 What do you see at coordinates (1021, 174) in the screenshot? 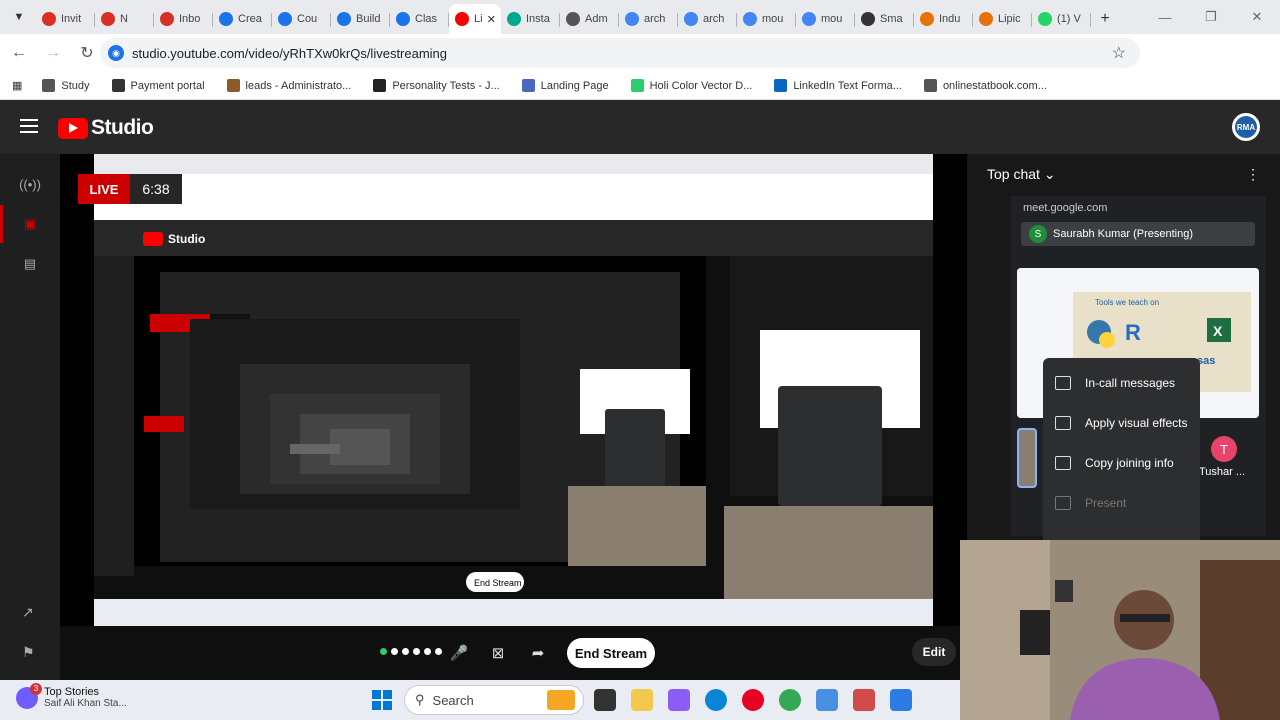
I see `top-chat-dropdown: Top chat ⌄` at bounding box center [1021, 174].